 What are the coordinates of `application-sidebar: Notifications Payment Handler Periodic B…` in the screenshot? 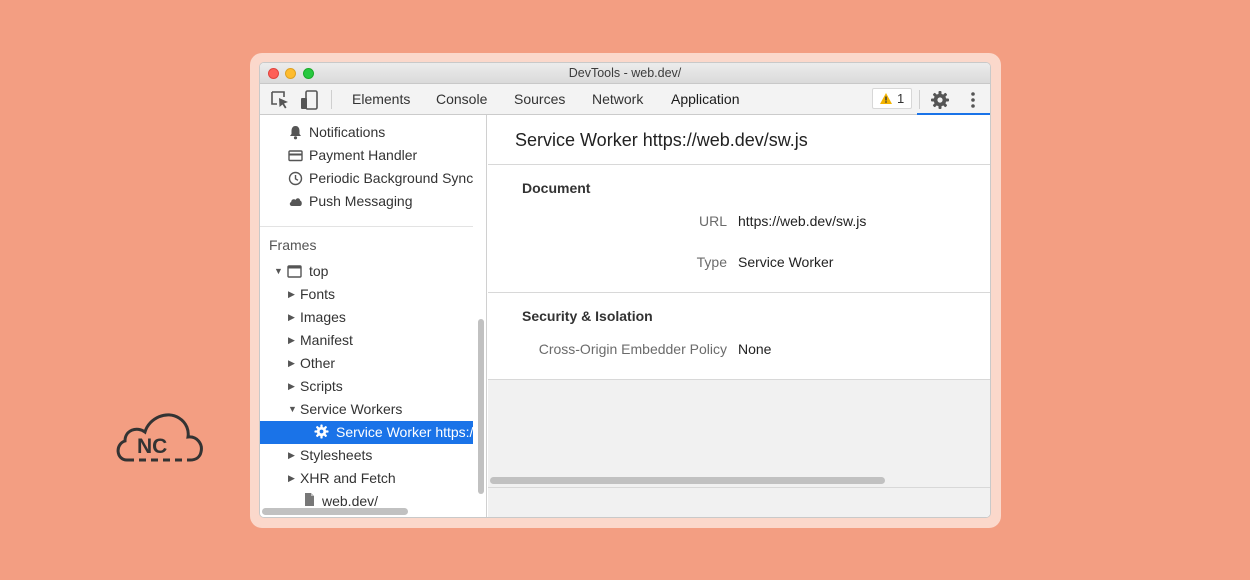 It's located at (373, 316).